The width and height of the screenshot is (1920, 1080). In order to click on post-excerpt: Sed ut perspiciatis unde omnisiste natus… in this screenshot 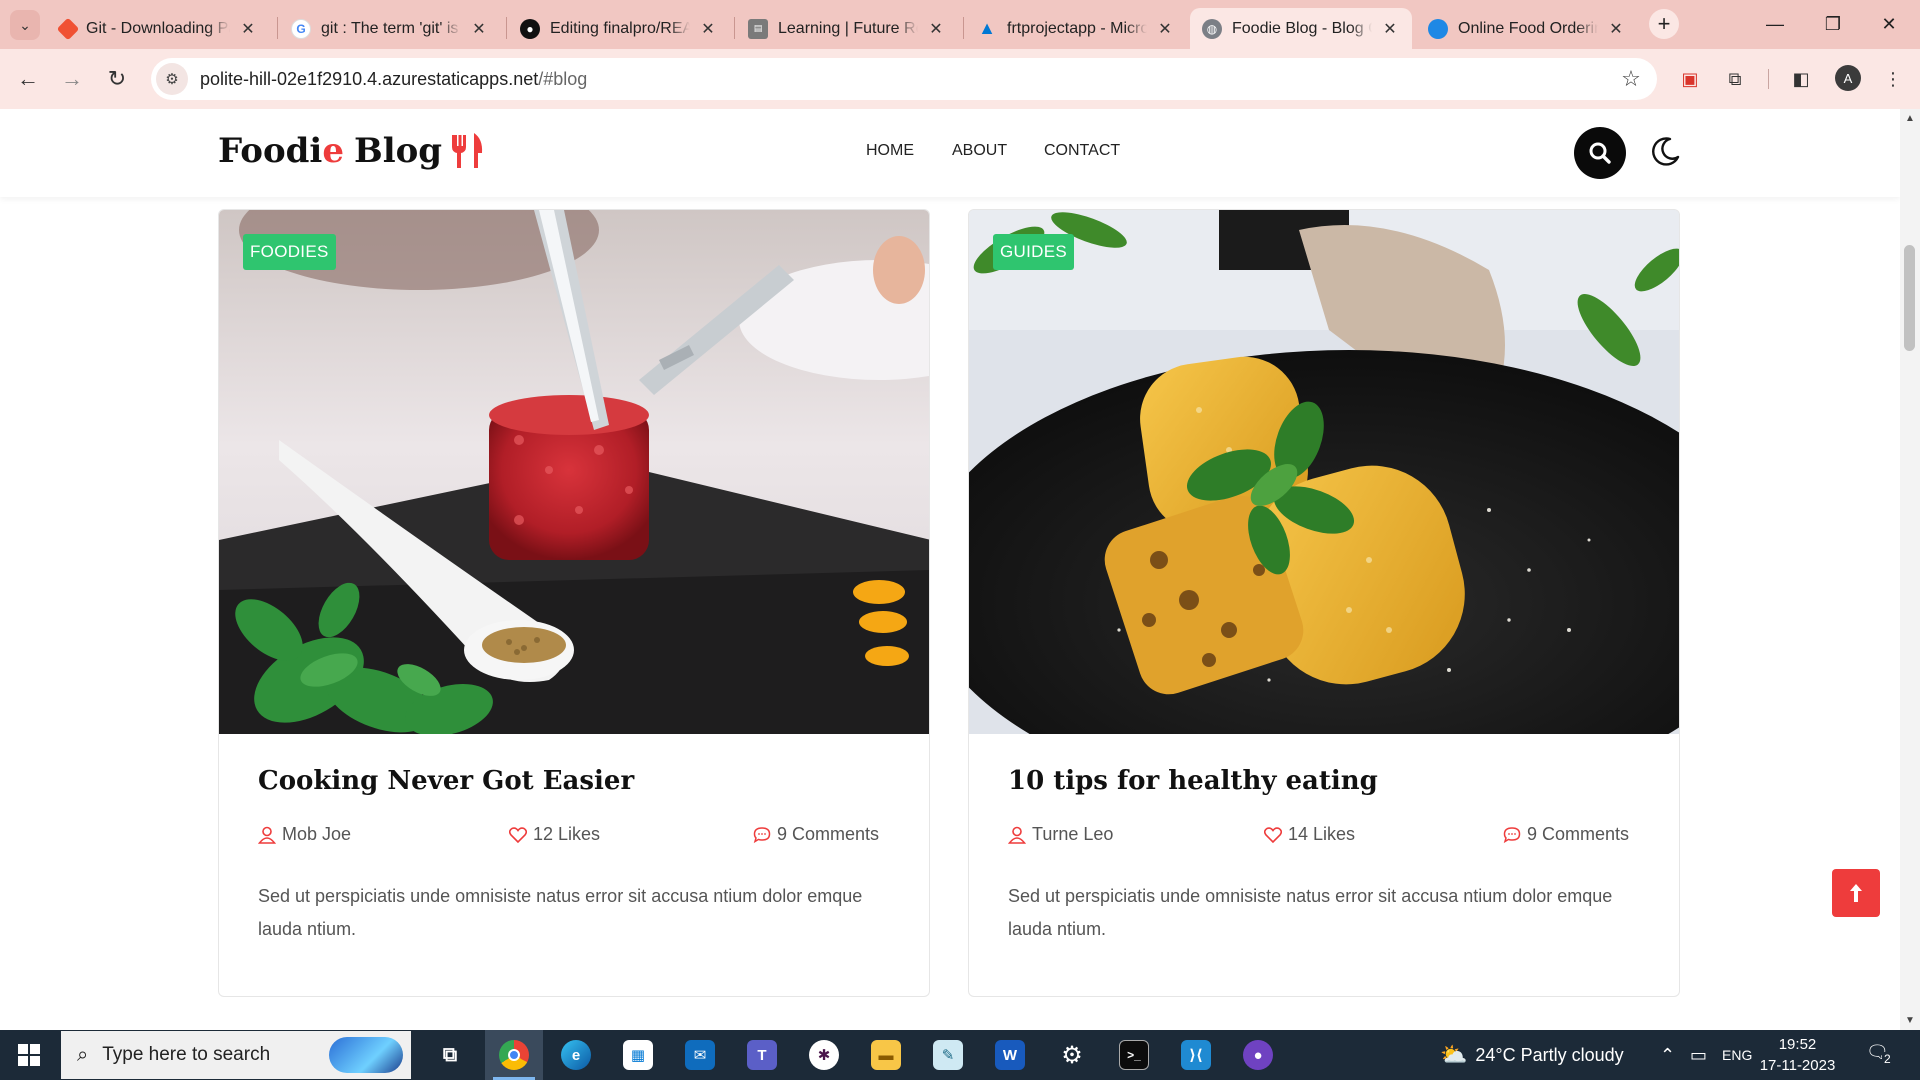, I will do `click(1310, 912)`.